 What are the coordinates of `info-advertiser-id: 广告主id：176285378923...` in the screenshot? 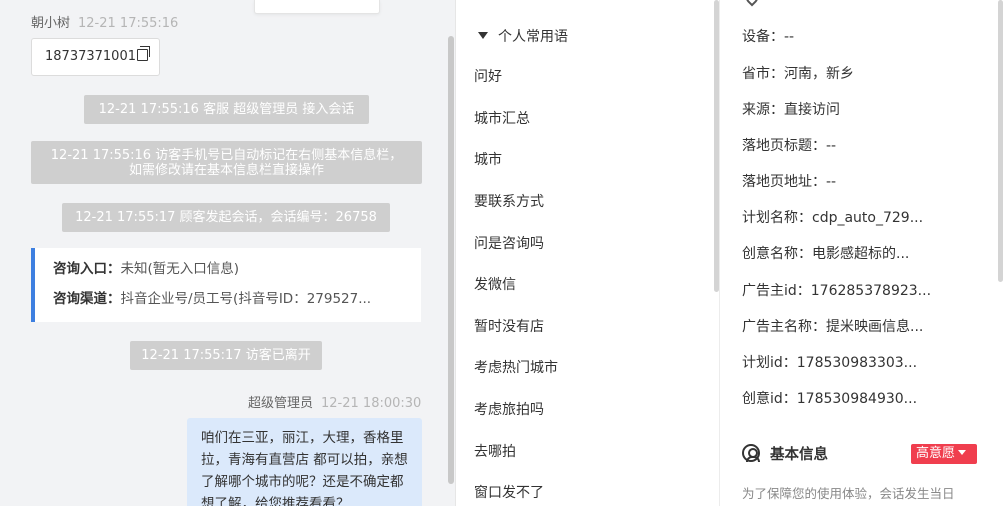 It's located at (837, 291).